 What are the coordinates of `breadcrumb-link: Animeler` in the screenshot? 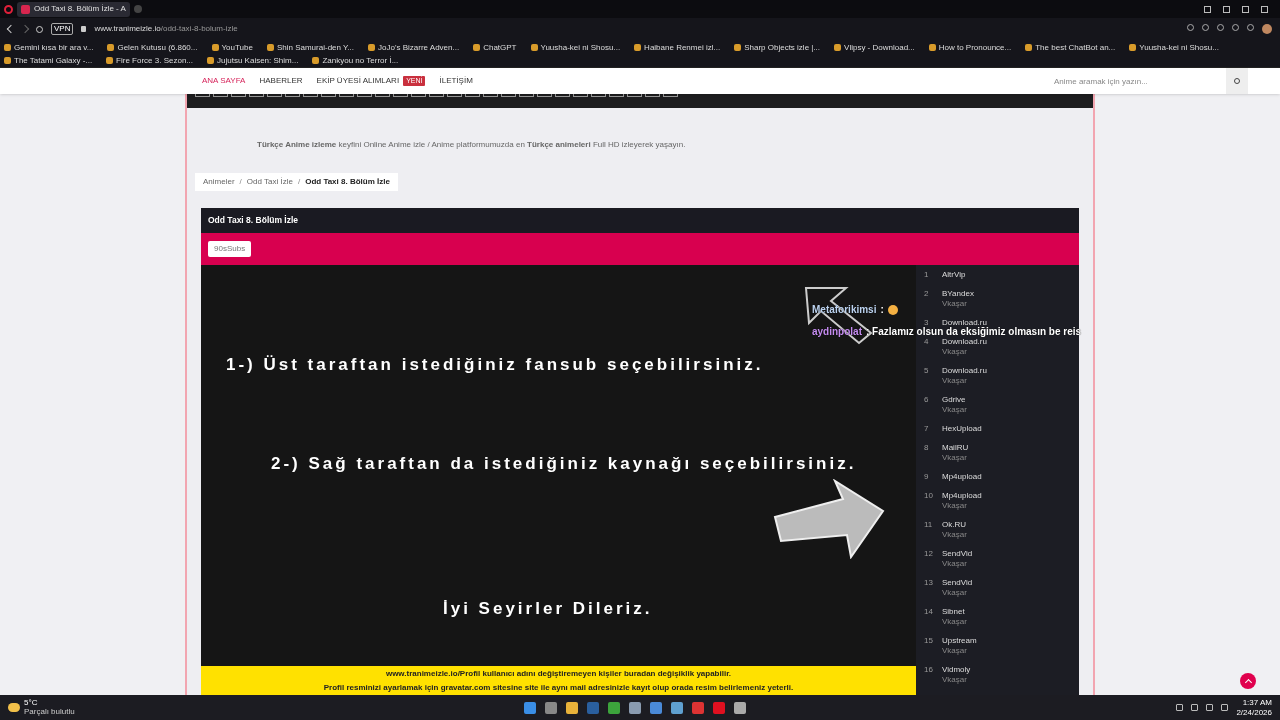 It's located at (219, 182).